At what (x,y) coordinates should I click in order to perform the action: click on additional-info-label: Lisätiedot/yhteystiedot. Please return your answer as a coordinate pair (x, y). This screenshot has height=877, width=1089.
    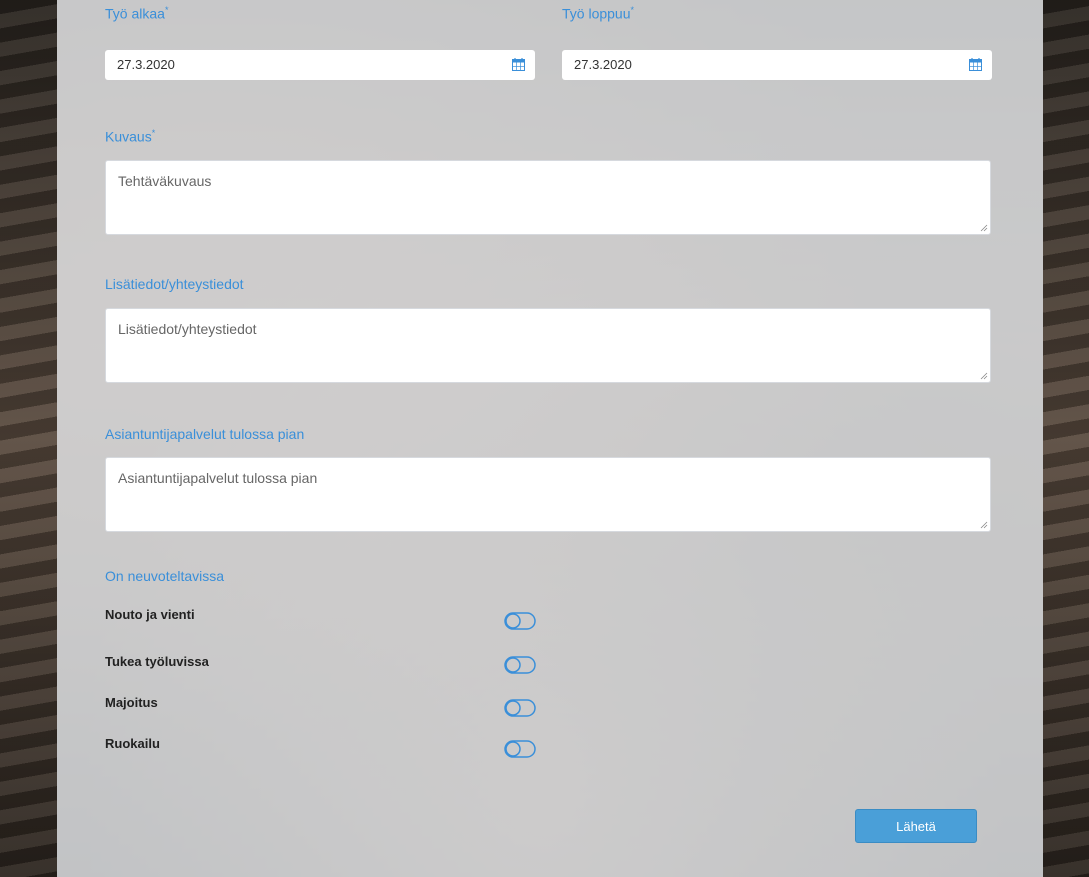
    Looking at the image, I should click on (174, 284).